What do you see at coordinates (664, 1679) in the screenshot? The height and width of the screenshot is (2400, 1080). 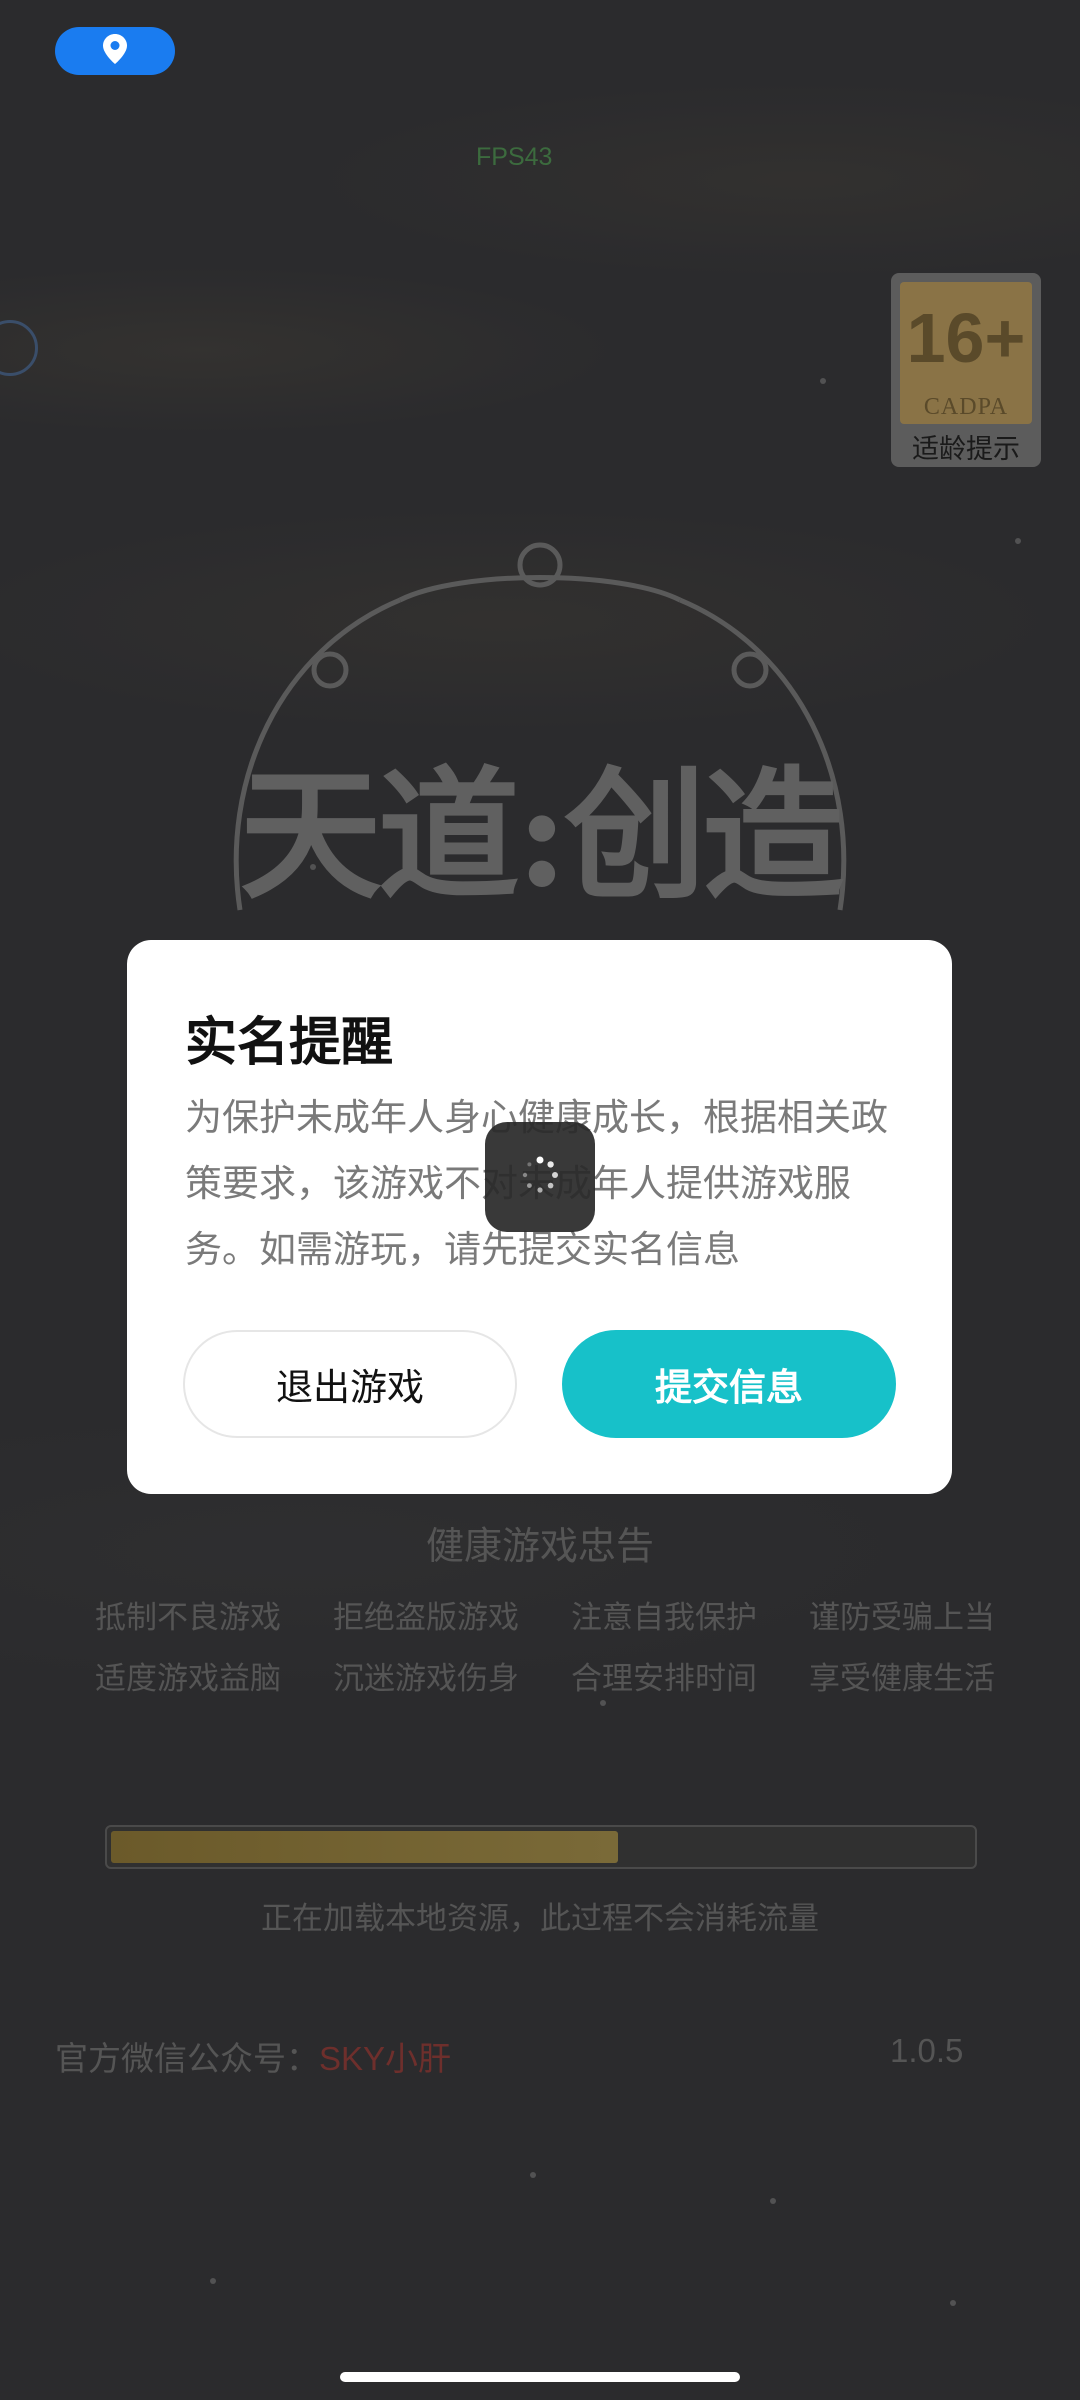 I see `health-notice-item: 合理安排时间` at bounding box center [664, 1679].